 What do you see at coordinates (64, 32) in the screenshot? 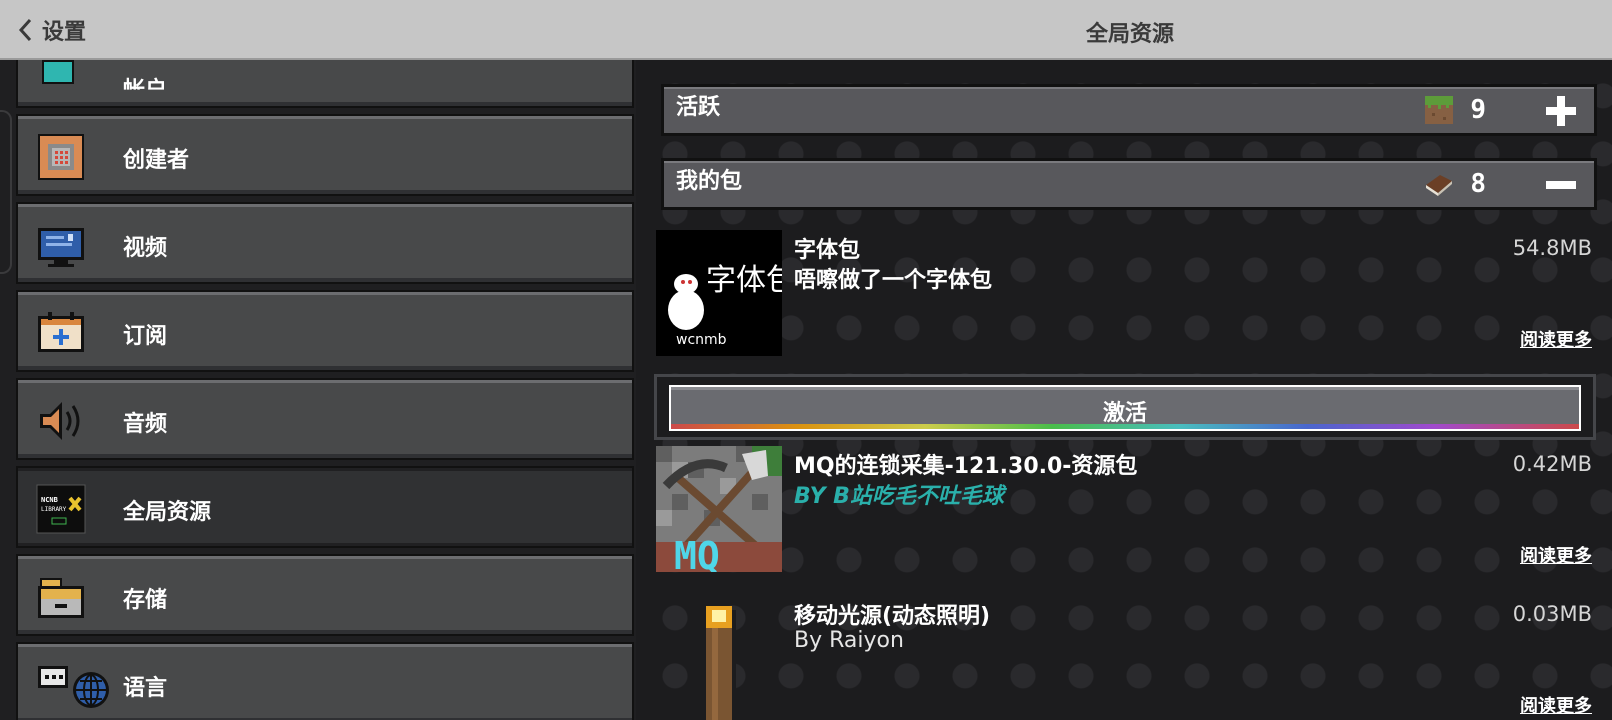
I see `back-label: 设置` at bounding box center [64, 32].